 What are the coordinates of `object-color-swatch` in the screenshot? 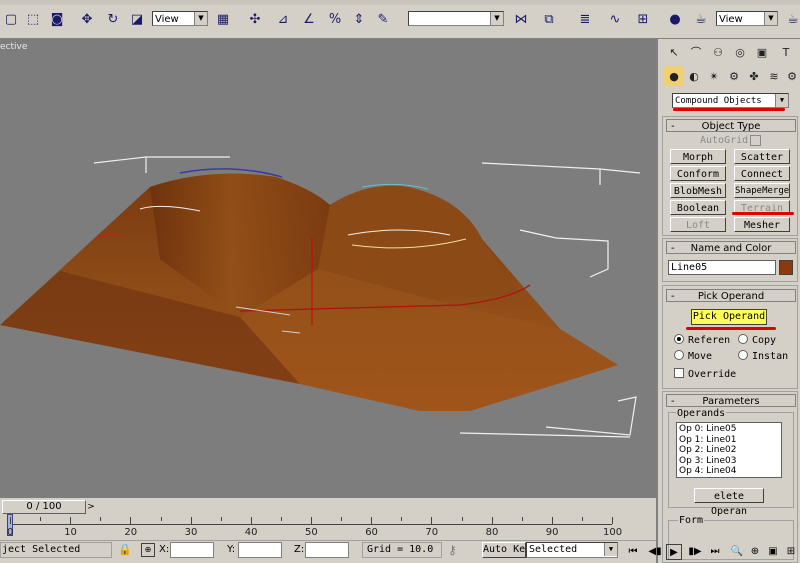 It's located at (786, 267).